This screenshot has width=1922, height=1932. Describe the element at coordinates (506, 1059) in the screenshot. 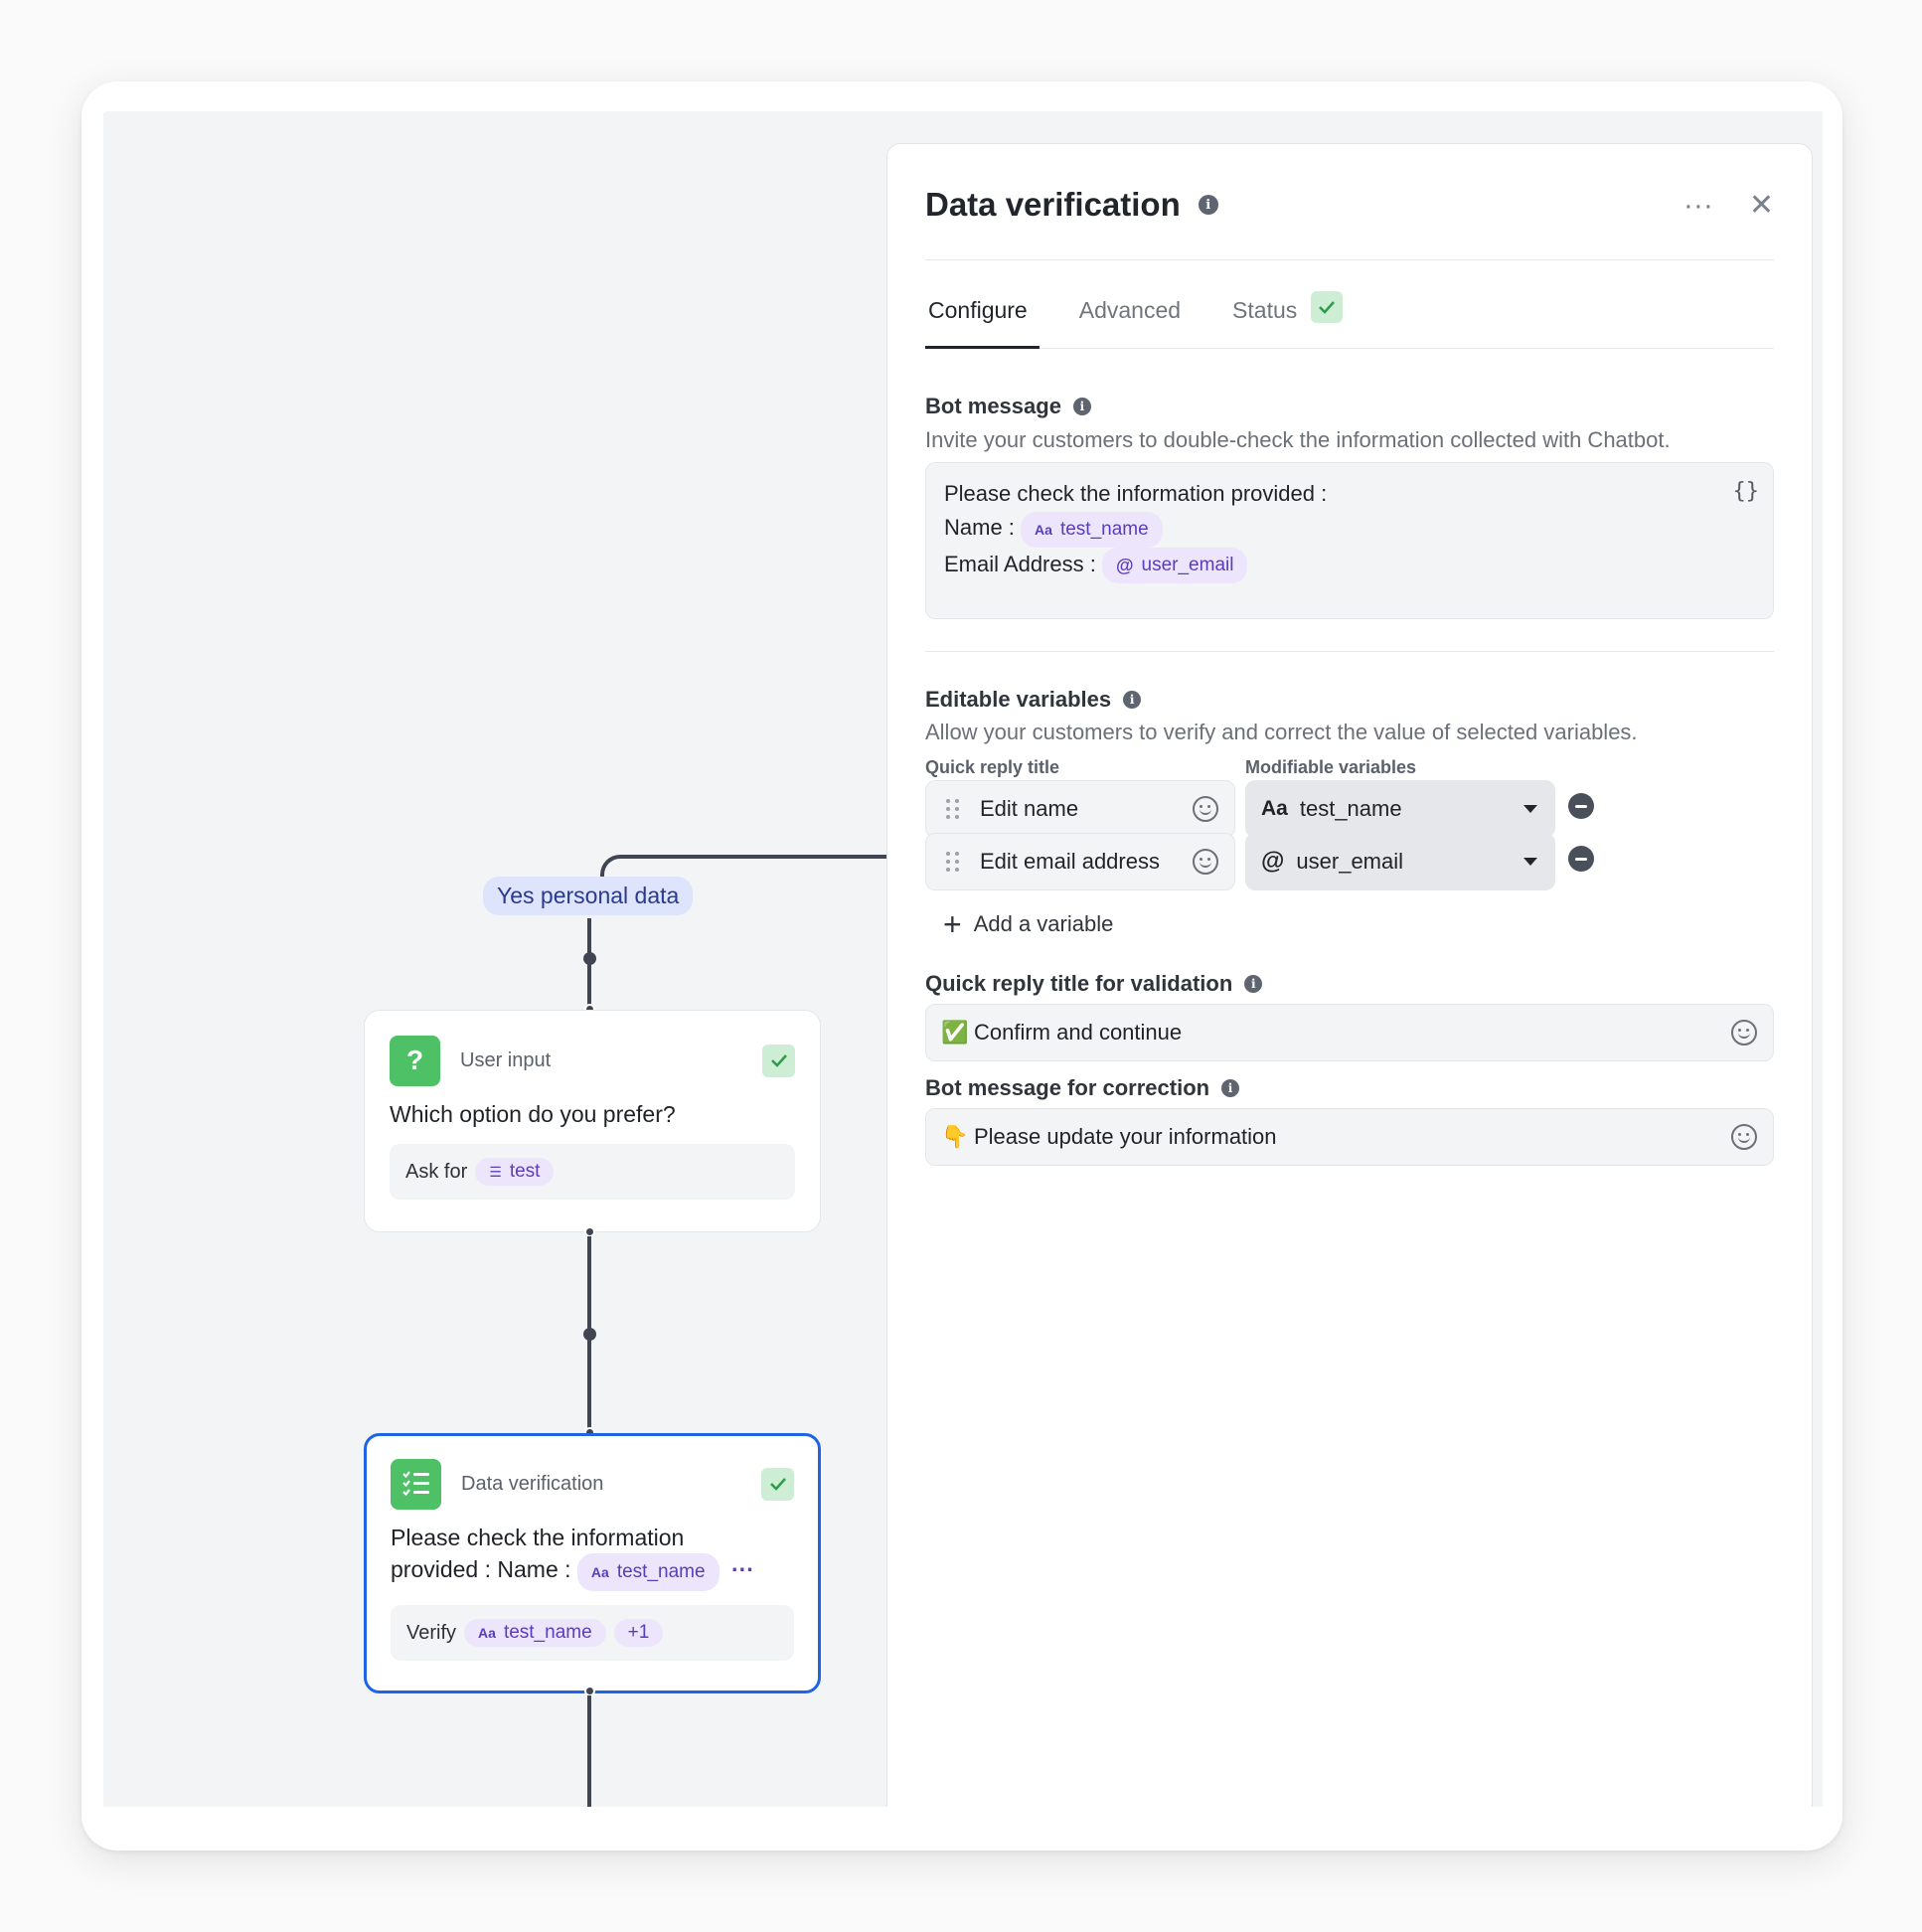

I see `node-type-label: User input` at that location.